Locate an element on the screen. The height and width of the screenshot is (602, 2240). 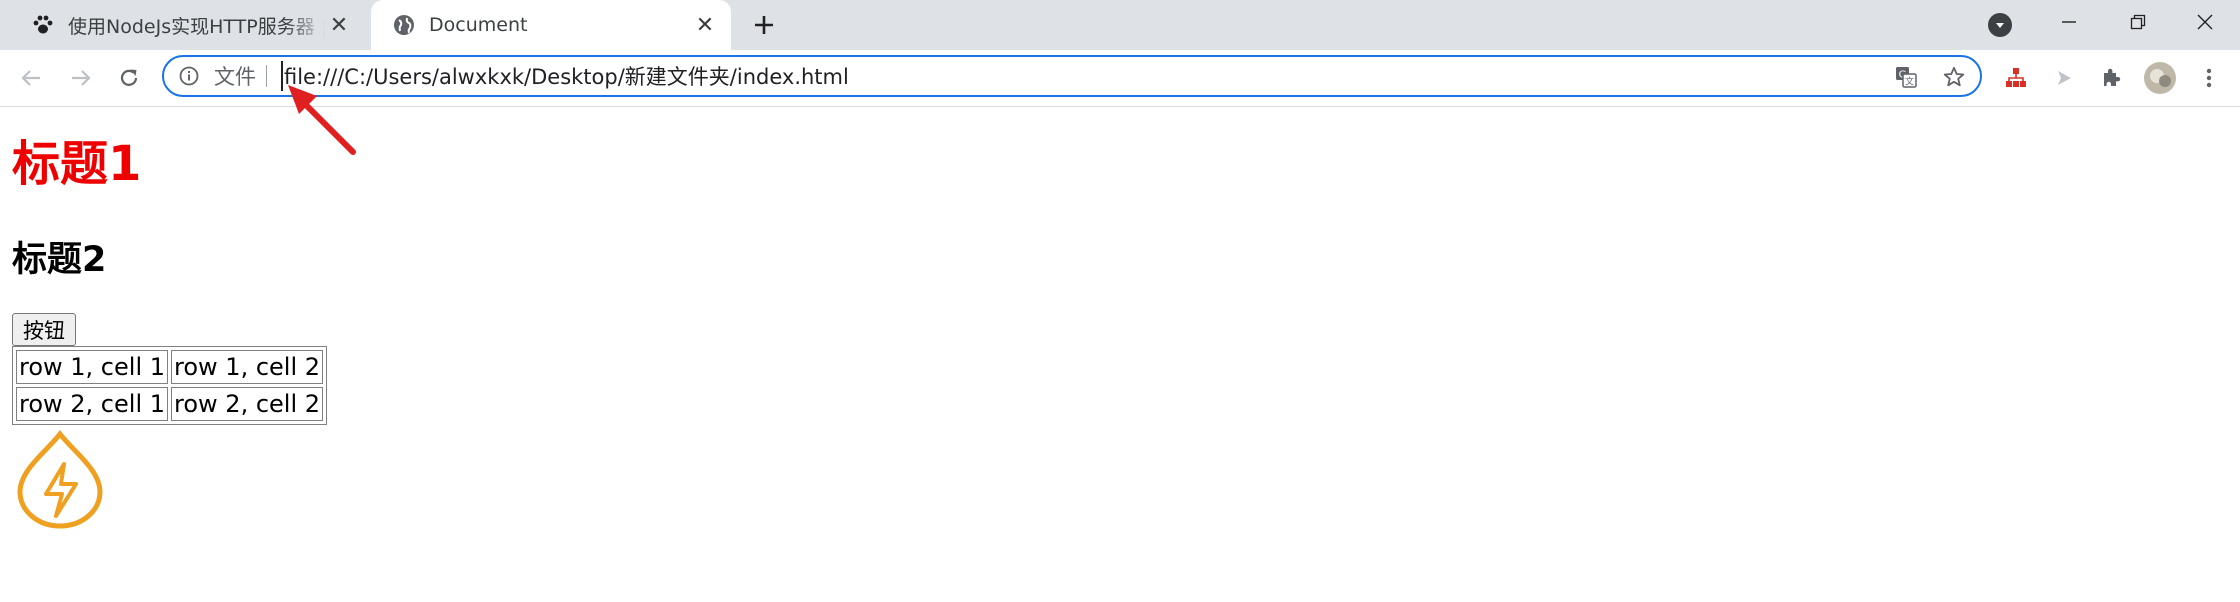
arrow-right-icon is located at coordinates (81, 78).